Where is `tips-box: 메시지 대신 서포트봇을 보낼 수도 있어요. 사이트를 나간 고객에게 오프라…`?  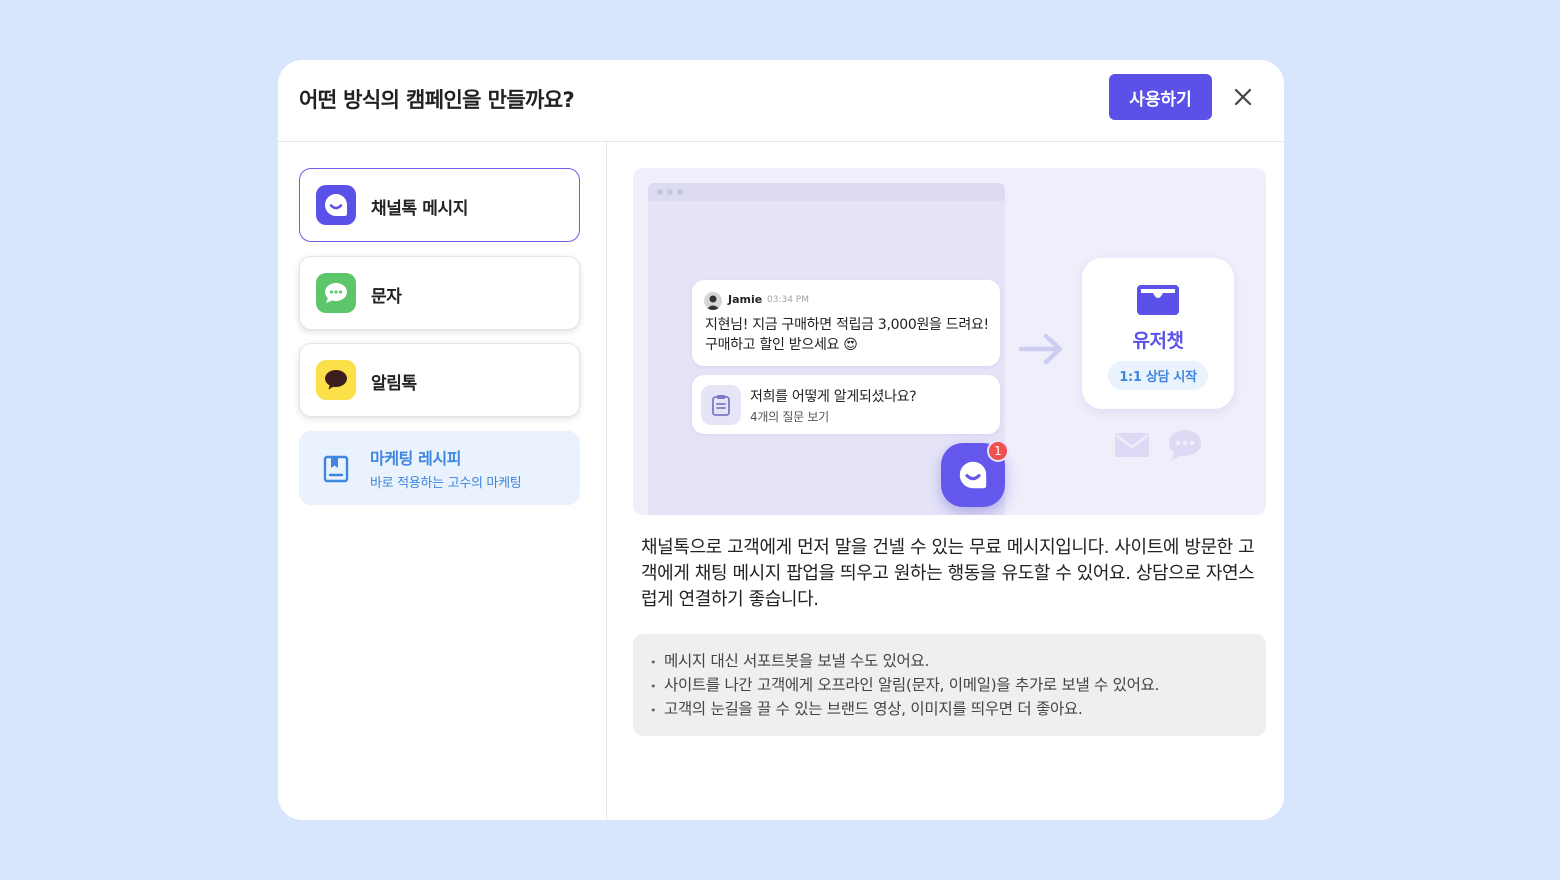 tips-box: 메시지 대신 서포트봇을 보낼 수도 있어요. 사이트를 나간 고객에게 오프라… is located at coordinates (949, 685).